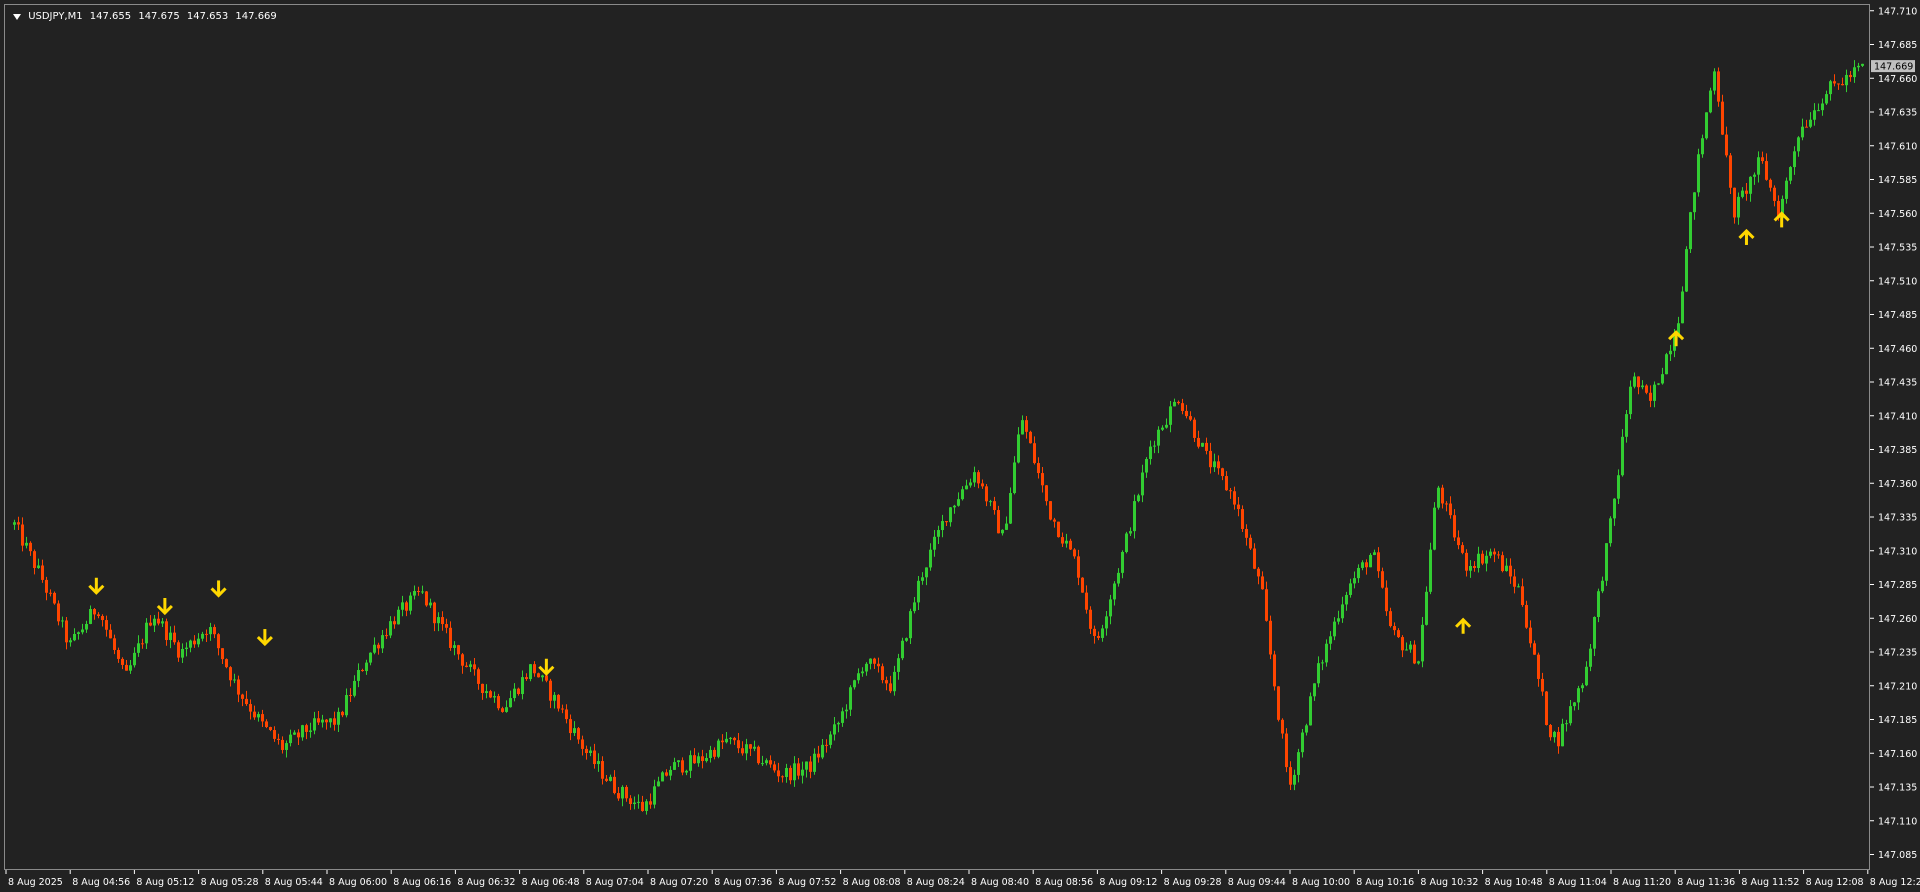 The image size is (1920, 892). I want to click on price-tick-label: 147.585, so click(1897, 180).